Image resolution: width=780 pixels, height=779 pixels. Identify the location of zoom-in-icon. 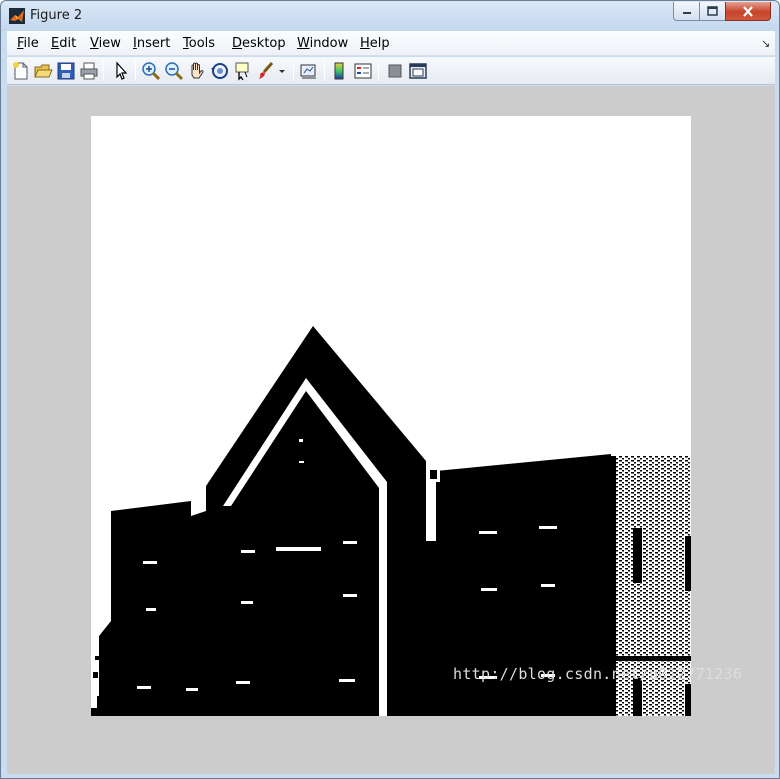
(151, 71).